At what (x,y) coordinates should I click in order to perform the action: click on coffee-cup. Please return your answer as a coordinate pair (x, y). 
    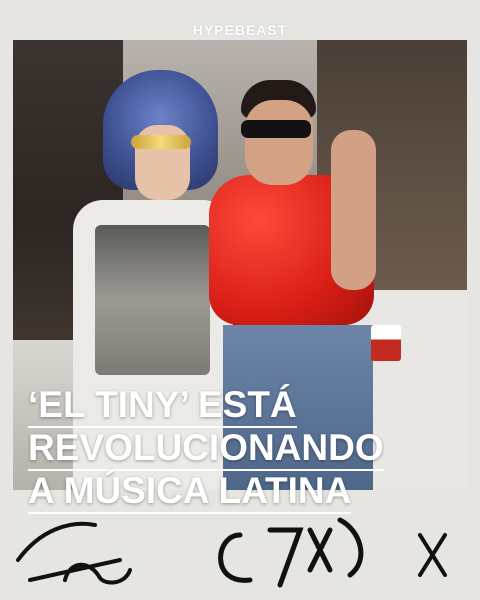
    Looking at the image, I should click on (386, 343).